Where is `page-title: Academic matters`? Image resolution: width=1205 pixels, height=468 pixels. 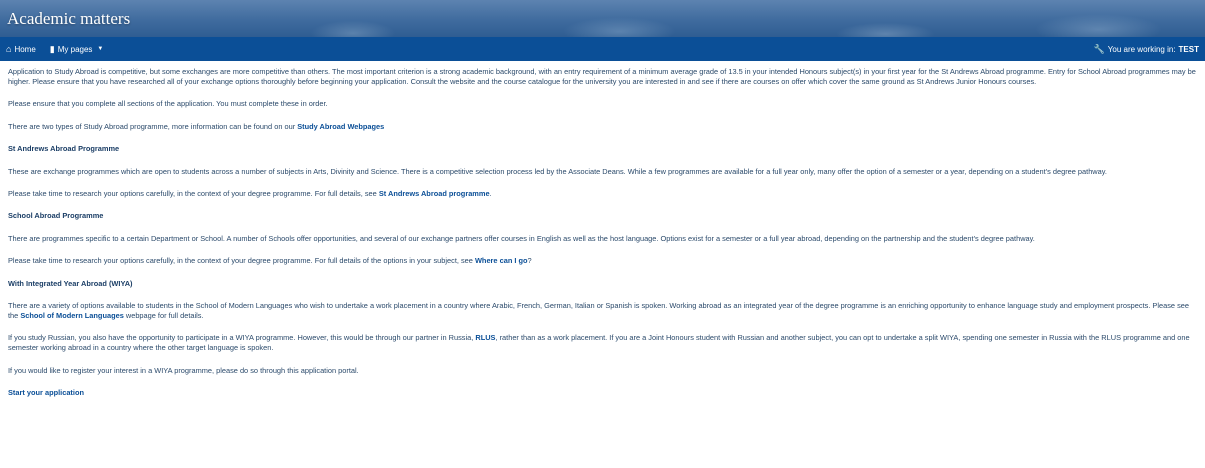
page-title: Academic matters is located at coordinates (69, 18).